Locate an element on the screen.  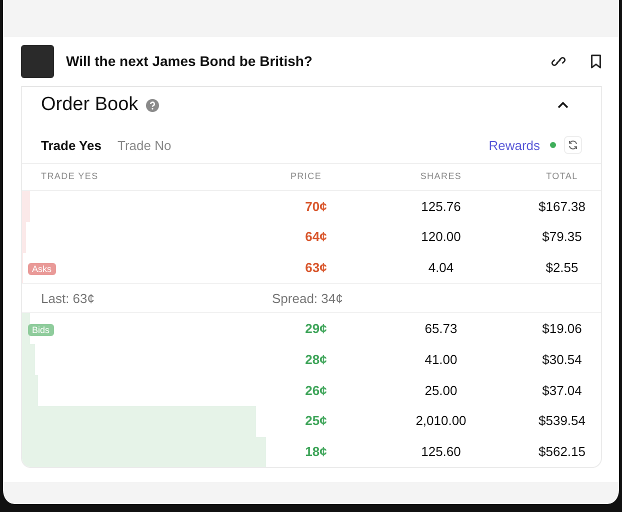
total-cell-text: $167.38 is located at coordinates (562, 207).